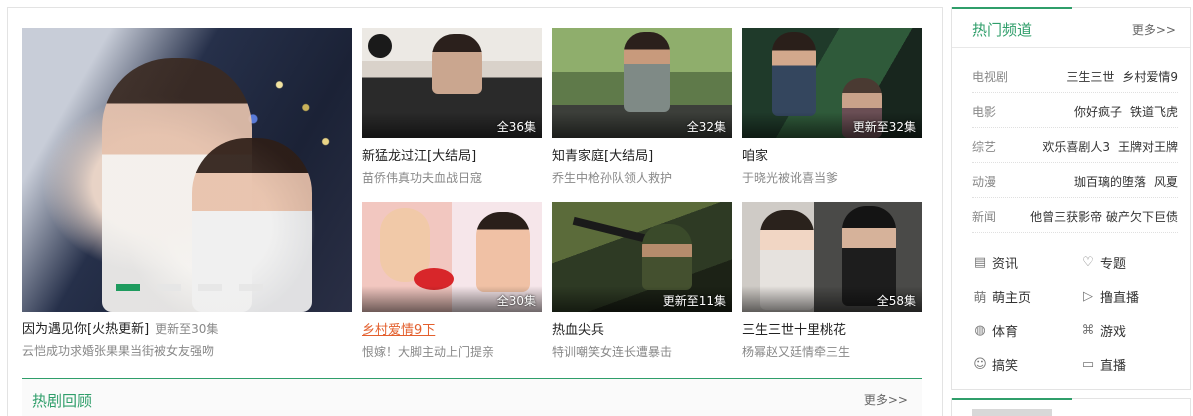 The height and width of the screenshot is (416, 1193). I want to click on quick-link-live-stream: ▷ 撸直播, so click(1109, 296).